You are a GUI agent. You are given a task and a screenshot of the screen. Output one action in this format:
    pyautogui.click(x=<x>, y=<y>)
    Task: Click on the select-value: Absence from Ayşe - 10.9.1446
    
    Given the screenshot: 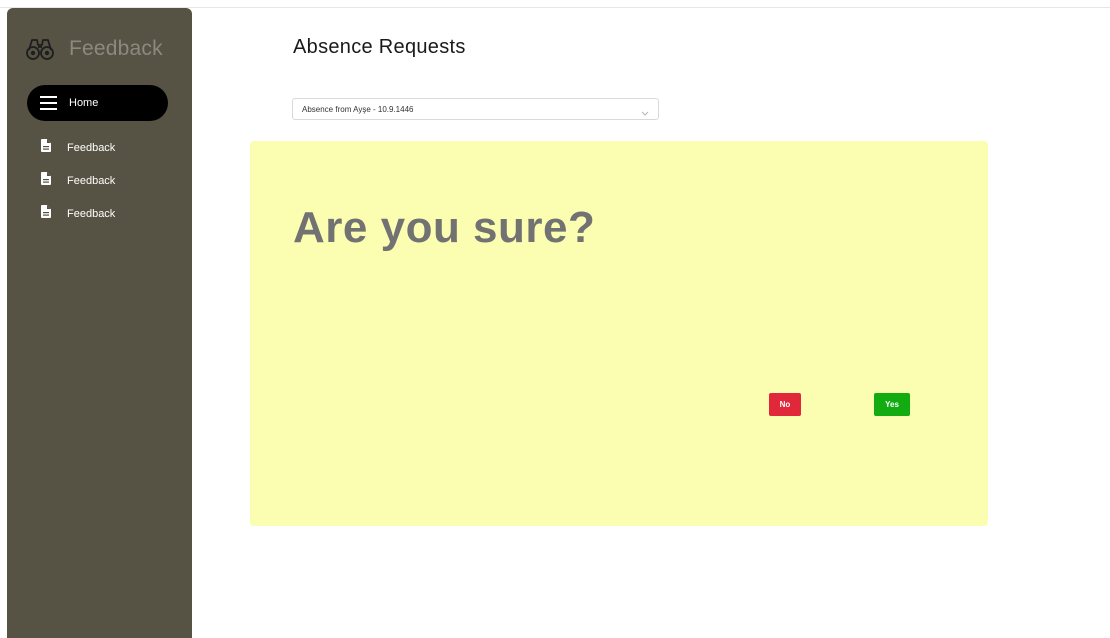 What is the action you would take?
    pyautogui.click(x=358, y=109)
    